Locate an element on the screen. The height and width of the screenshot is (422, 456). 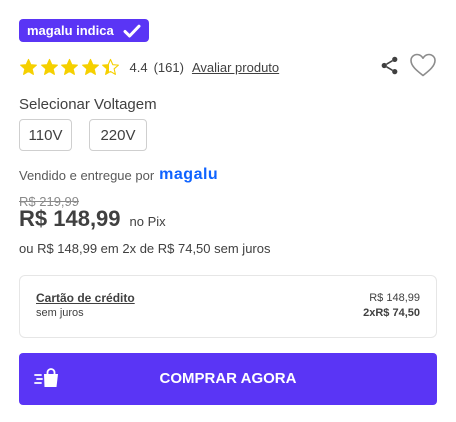
store-logo: magalu is located at coordinates (188, 175).